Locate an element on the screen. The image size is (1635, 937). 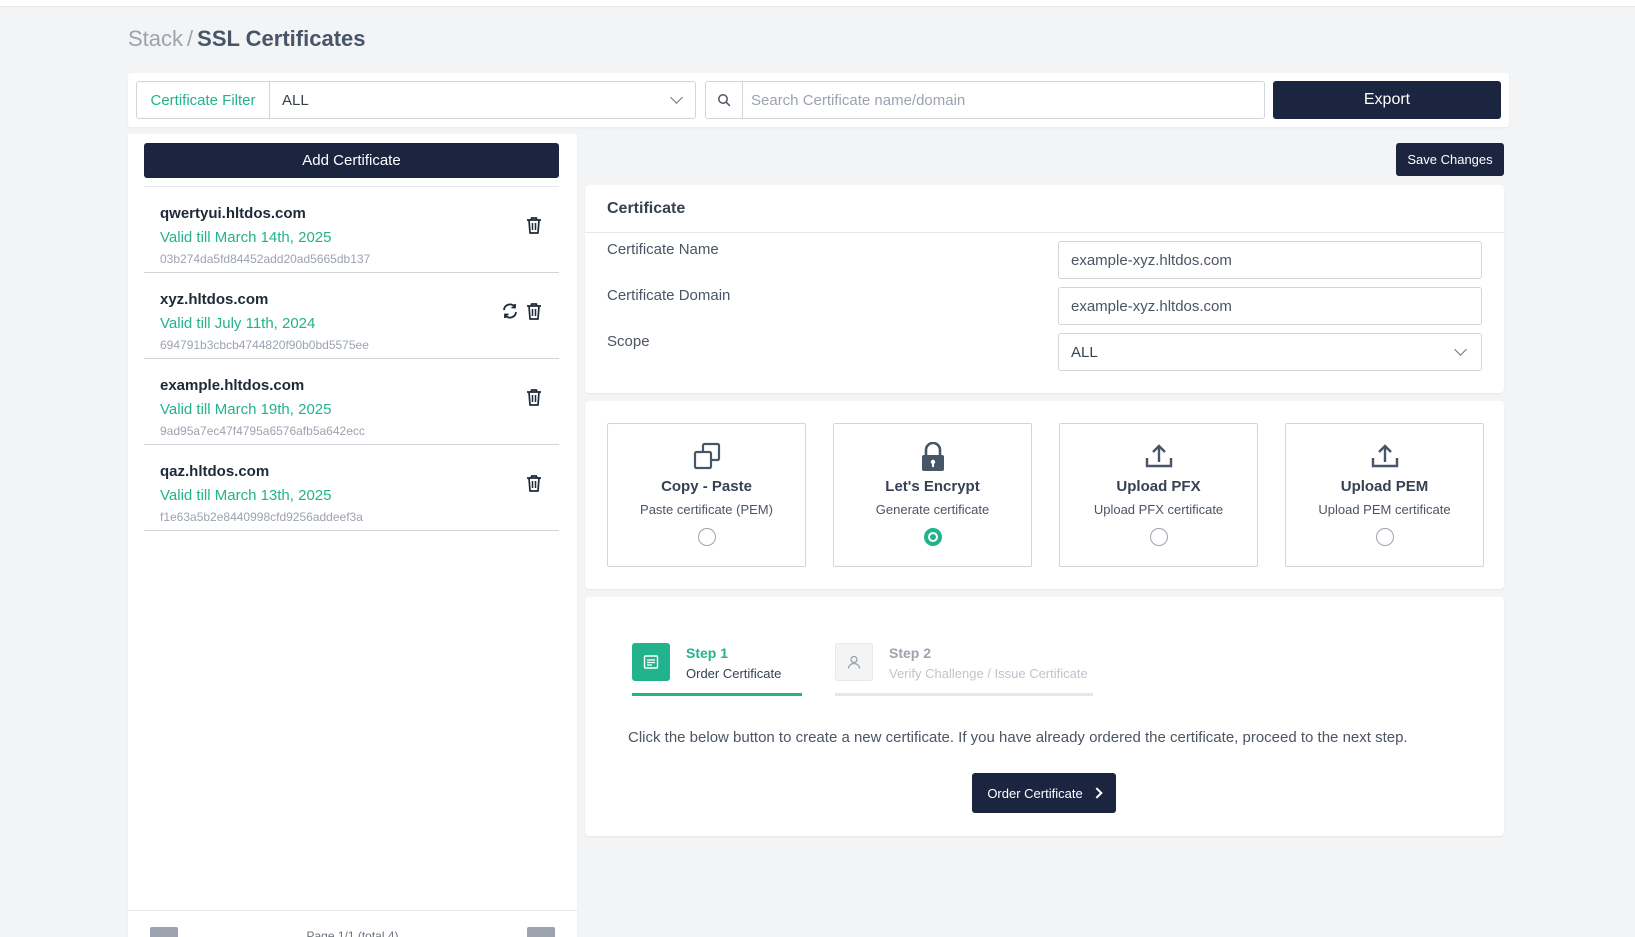
order-certificate-button: Order Certificate is located at coordinates (1044, 793).